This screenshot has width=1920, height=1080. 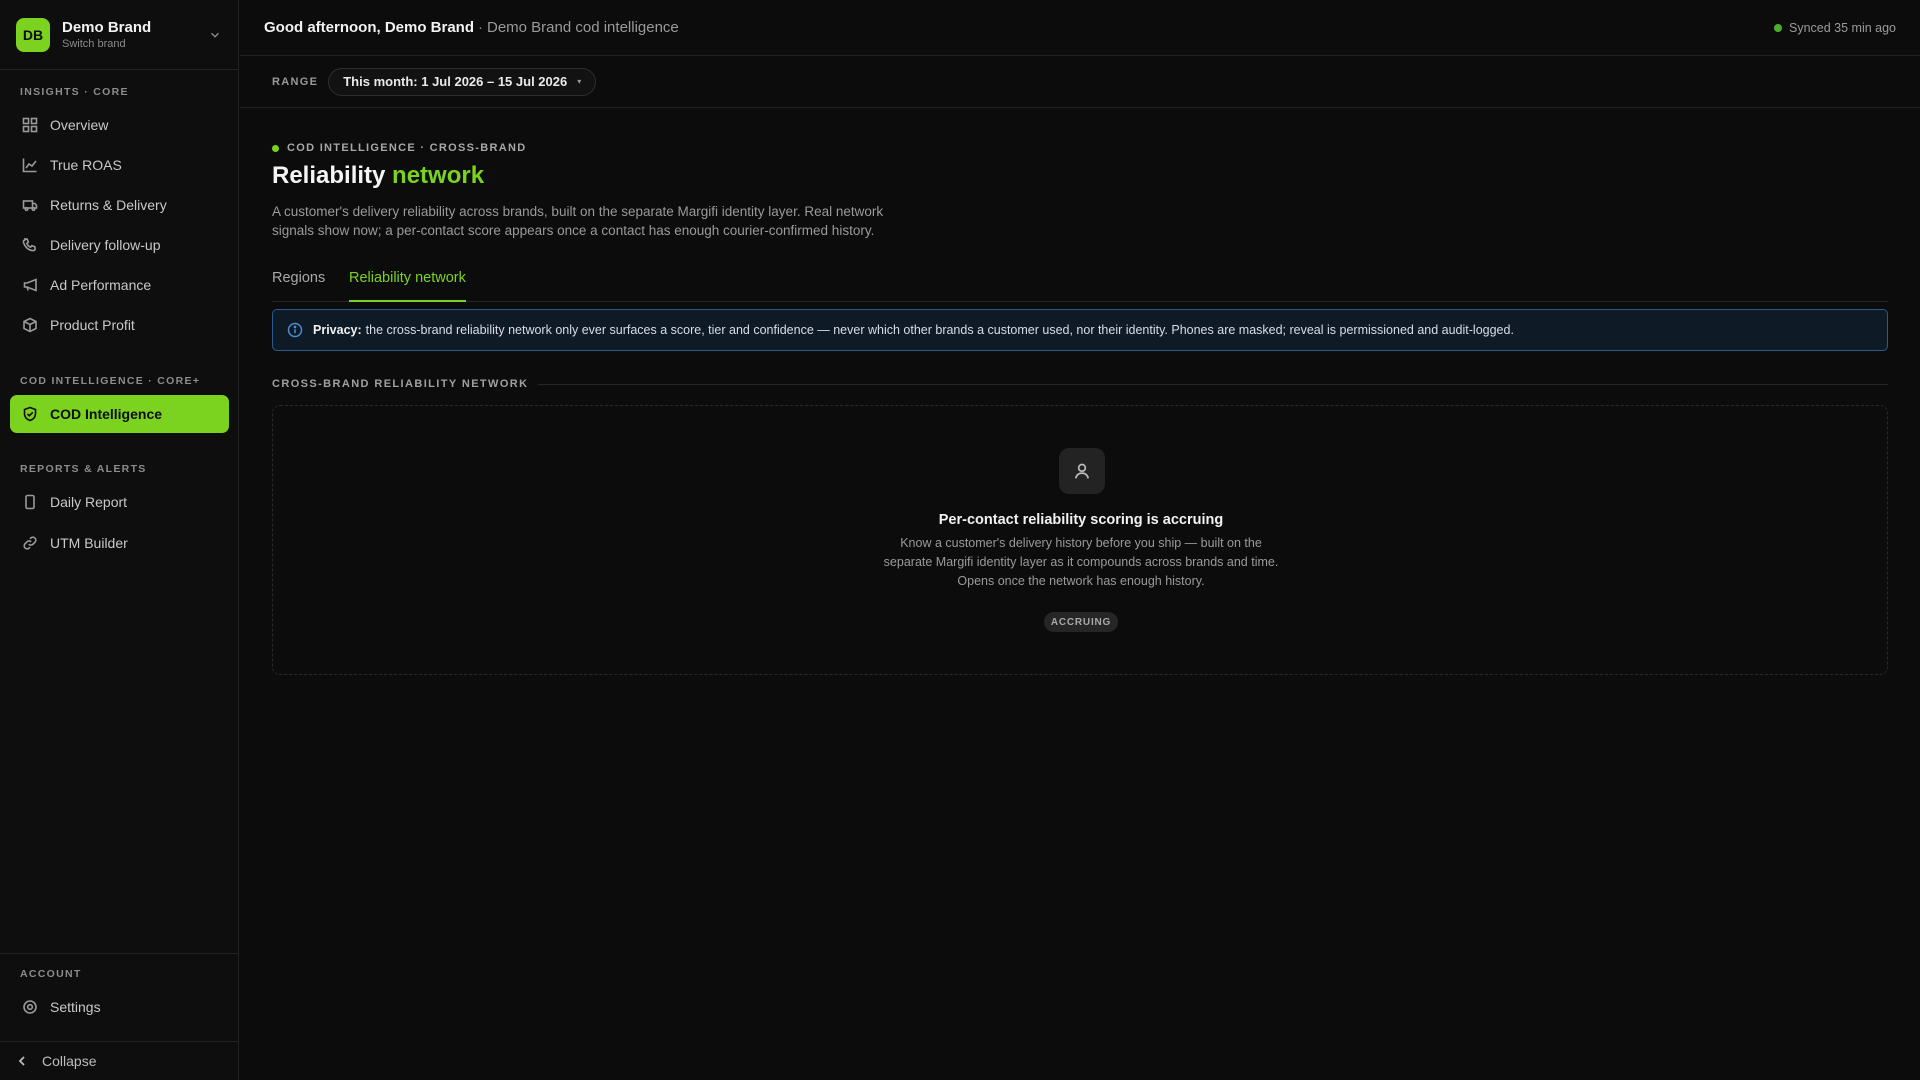 I want to click on privacy-label: Privacy:, so click(x=337, y=330).